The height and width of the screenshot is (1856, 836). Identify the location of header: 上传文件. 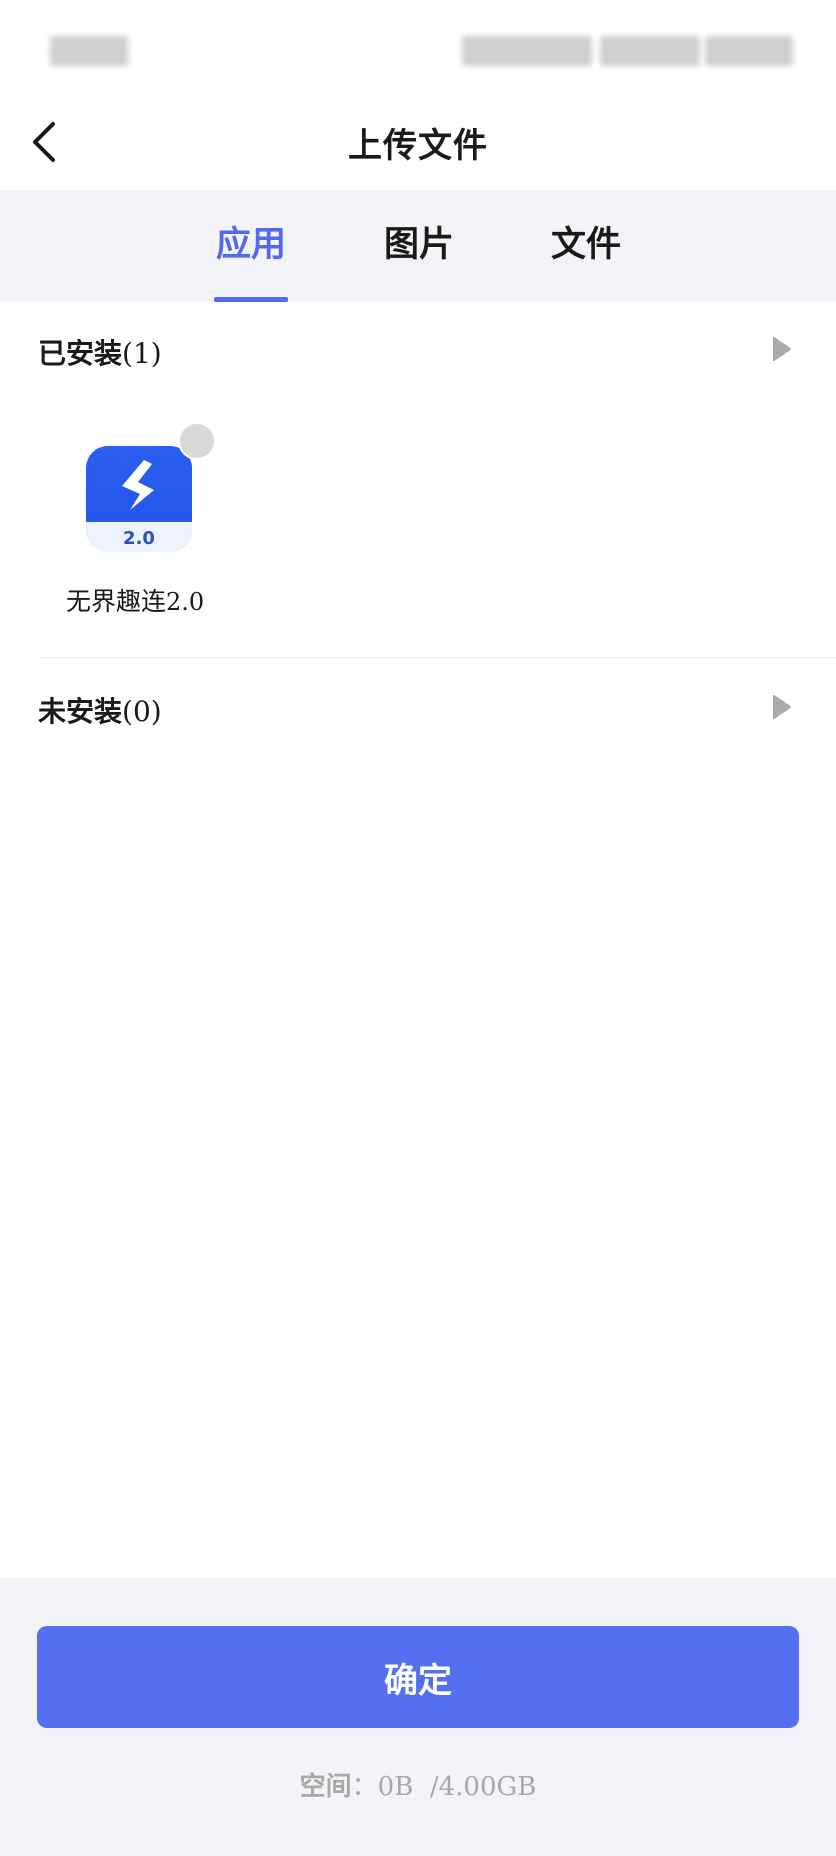
(418, 145).